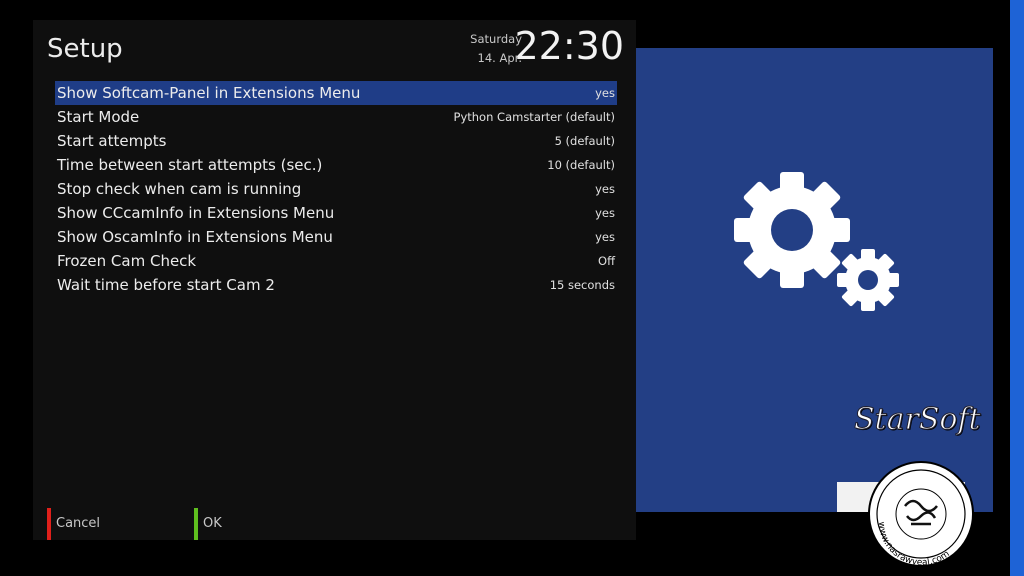 Image resolution: width=1024 pixels, height=576 pixels. Describe the element at coordinates (336, 285) in the screenshot. I see `setting-row-wait-time-cam2: Wait time before start Cam 2 15 seconds` at that location.